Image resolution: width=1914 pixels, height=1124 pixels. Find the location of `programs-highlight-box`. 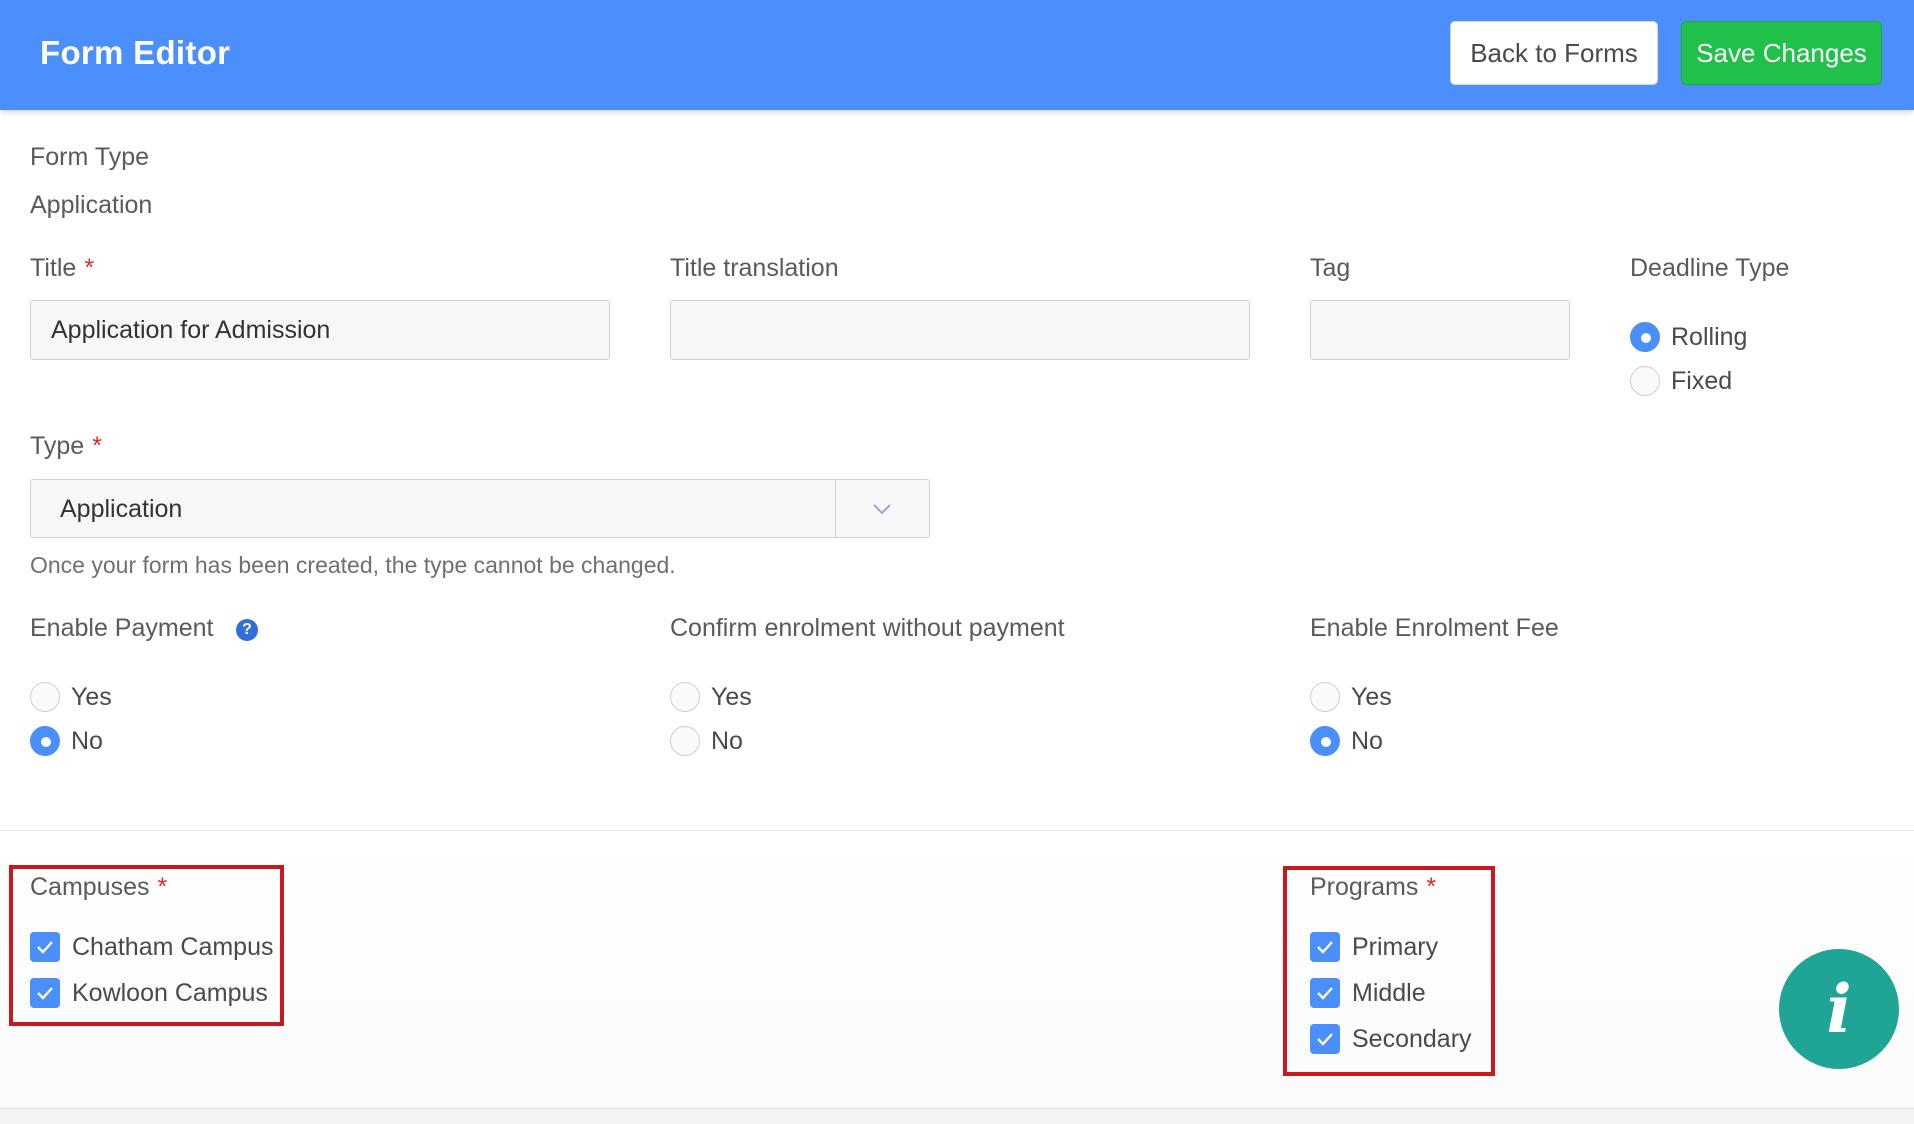

programs-highlight-box is located at coordinates (1389, 971).